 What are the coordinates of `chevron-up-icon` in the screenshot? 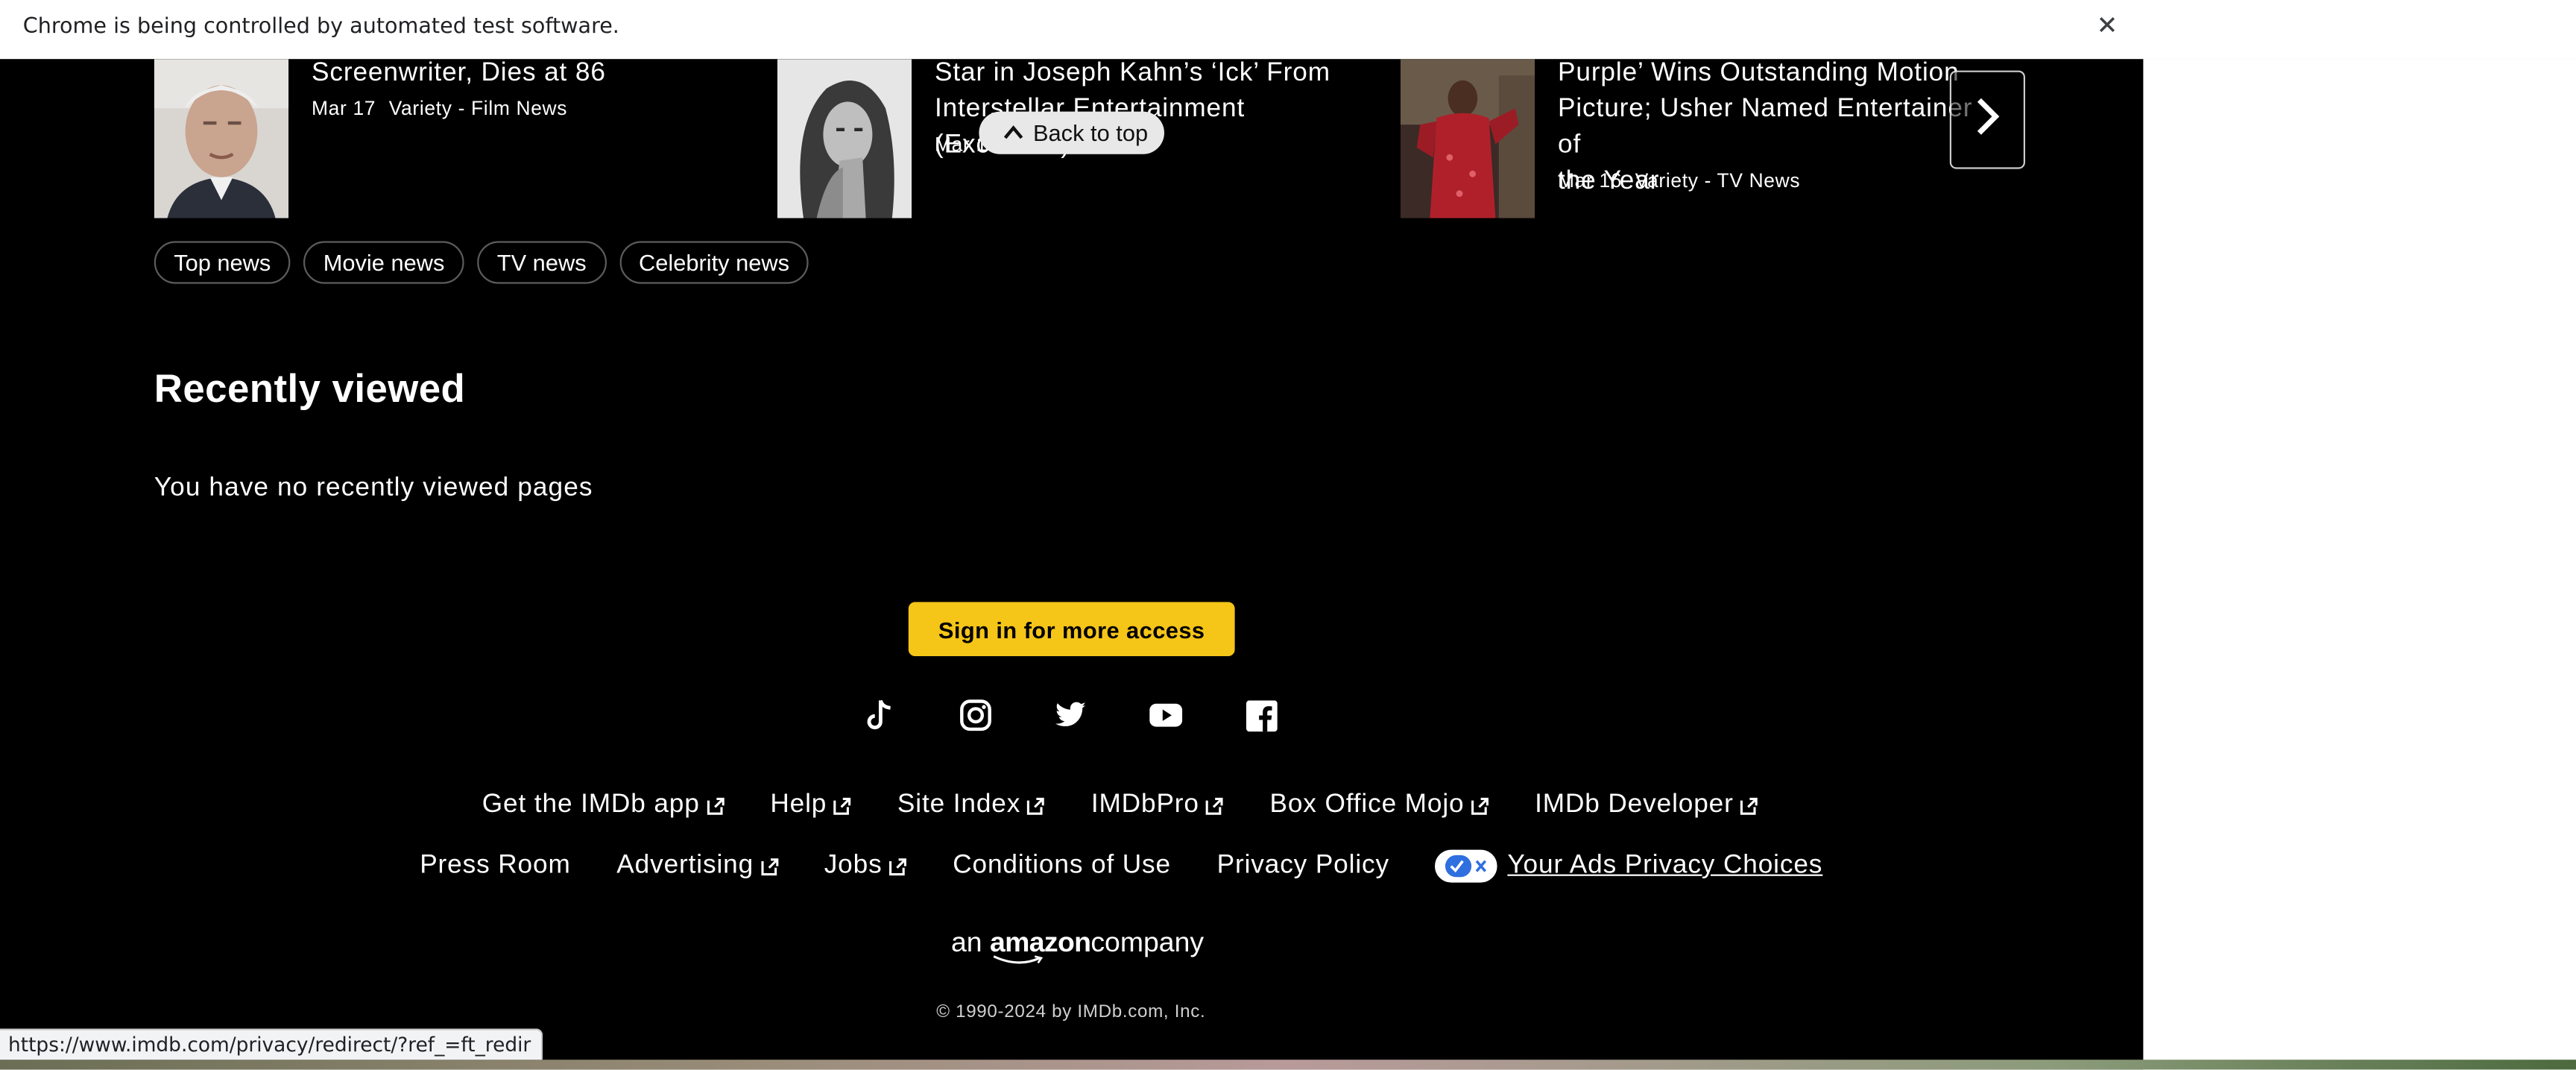 It's located at (1013, 133).